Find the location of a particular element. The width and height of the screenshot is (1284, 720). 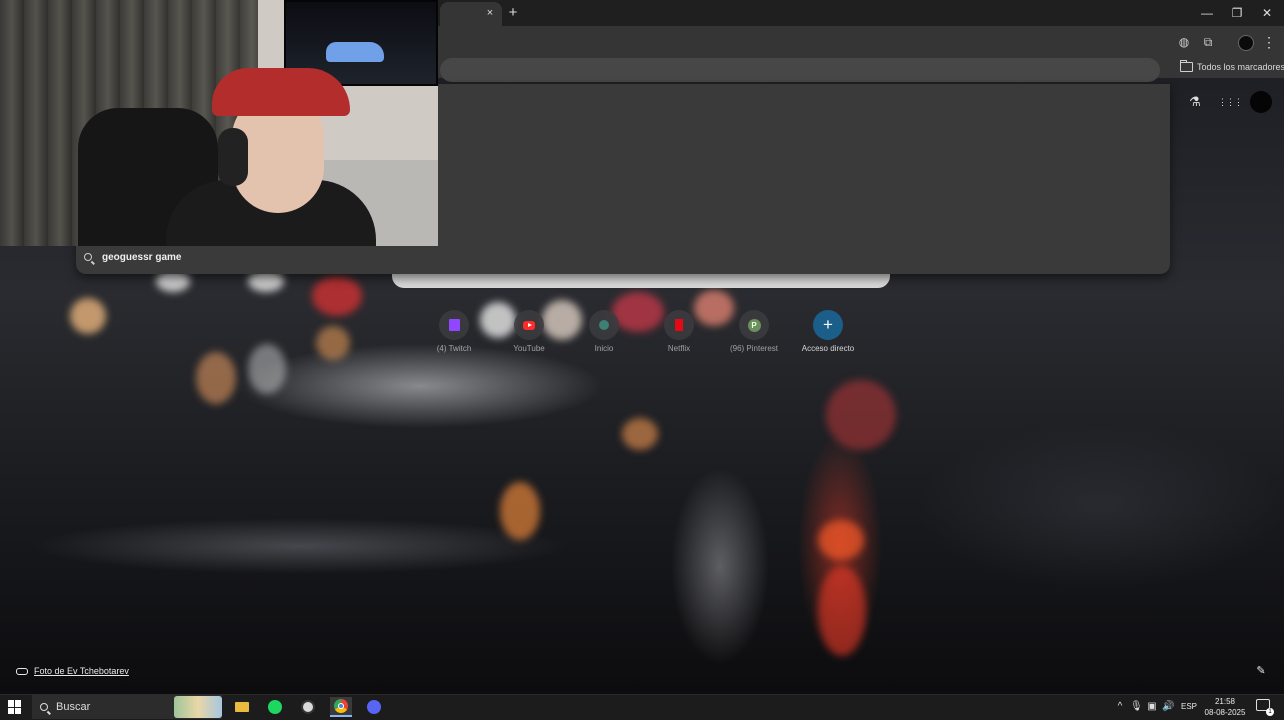

taskbar-file-explorer is located at coordinates (242, 707).